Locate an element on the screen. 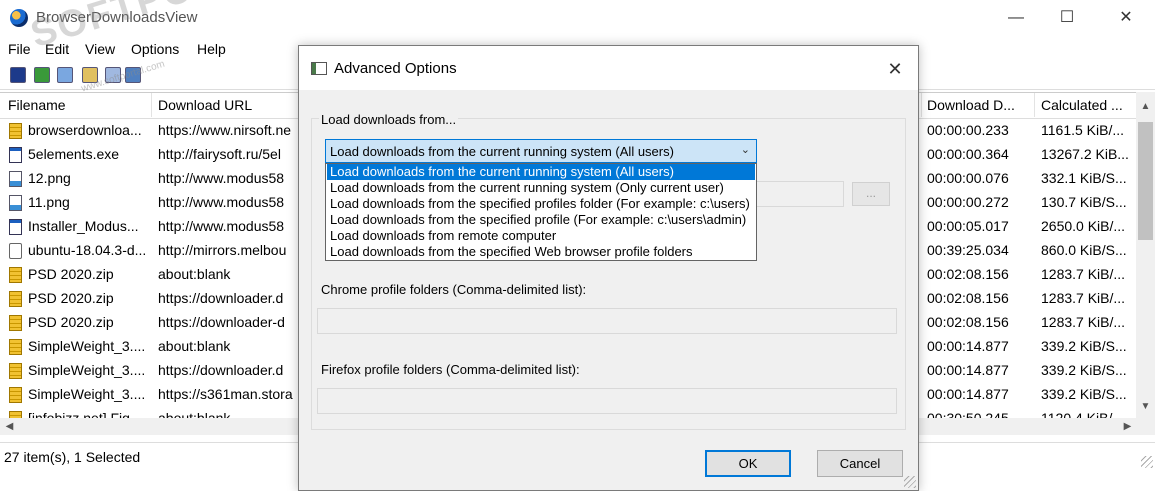 The height and width of the screenshot is (491, 1155). cell-filename: 5elements.exe is located at coordinates (74, 154).